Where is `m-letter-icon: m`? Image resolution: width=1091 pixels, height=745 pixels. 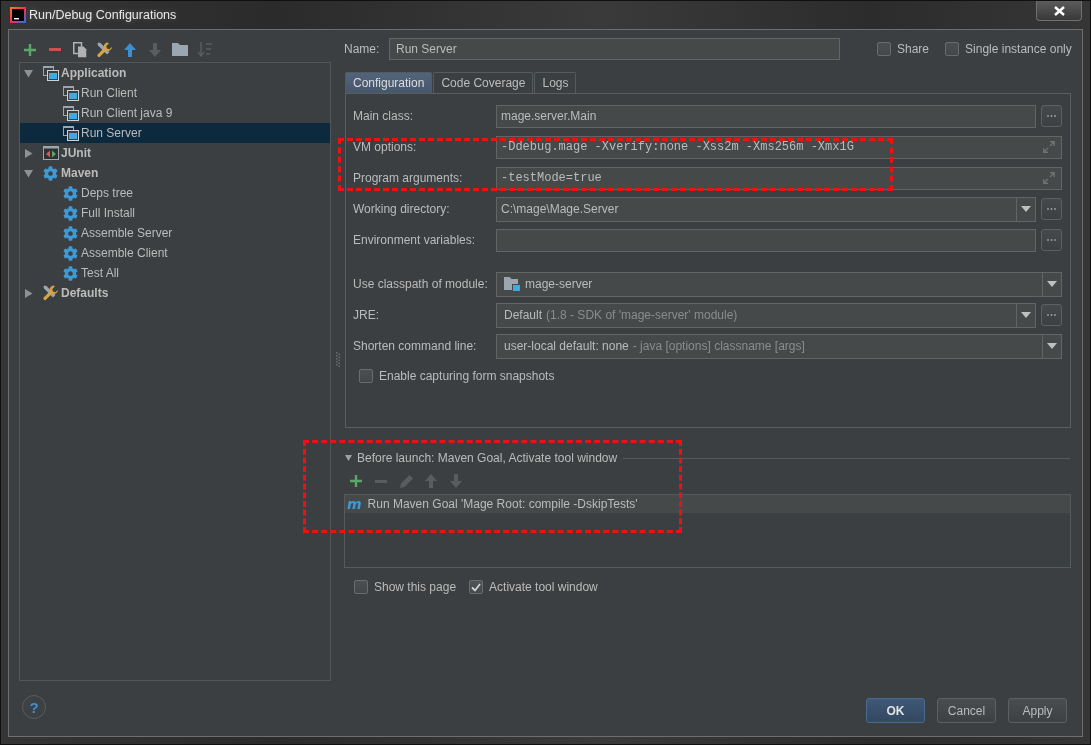 m-letter-icon: m is located at coordinates (354, 504).